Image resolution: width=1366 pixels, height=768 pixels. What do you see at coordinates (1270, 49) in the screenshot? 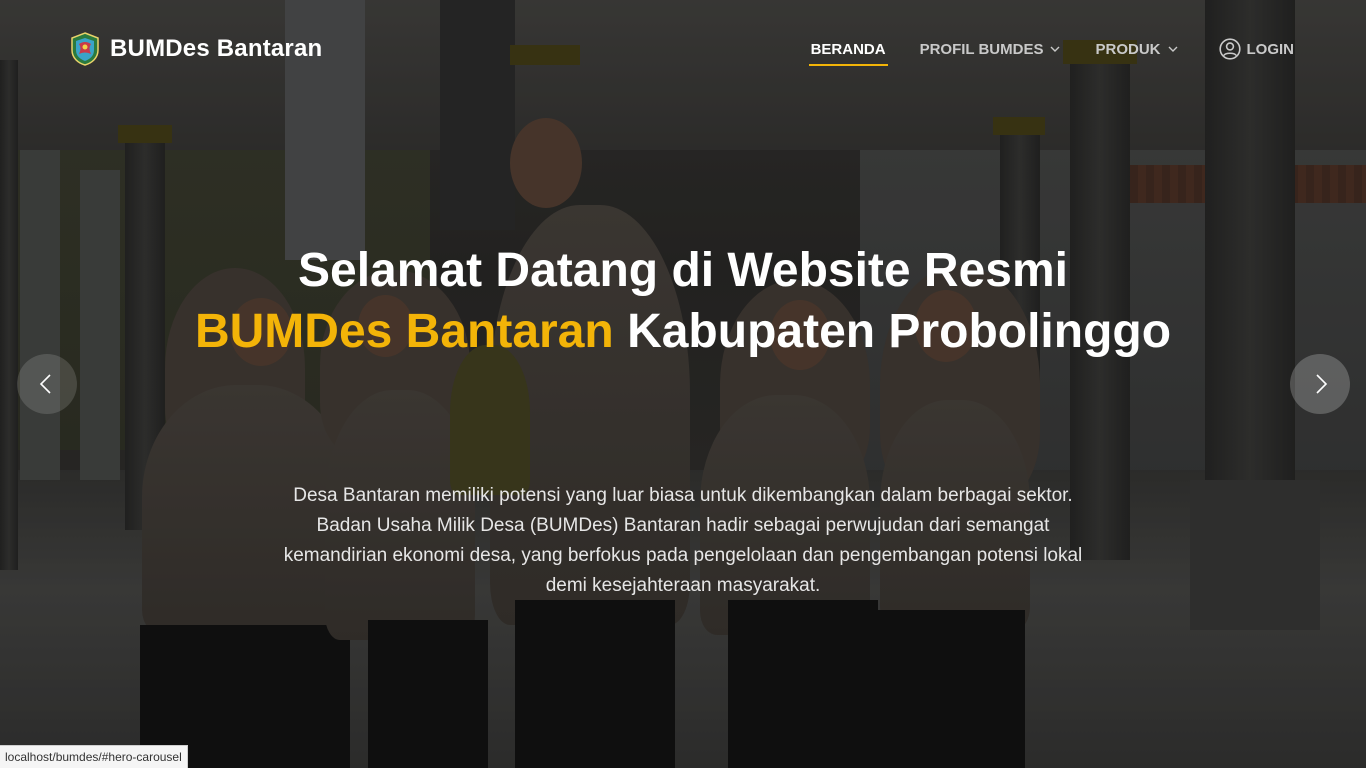
I see `login-label: LOGIN` at bounding box center [1270, 49].